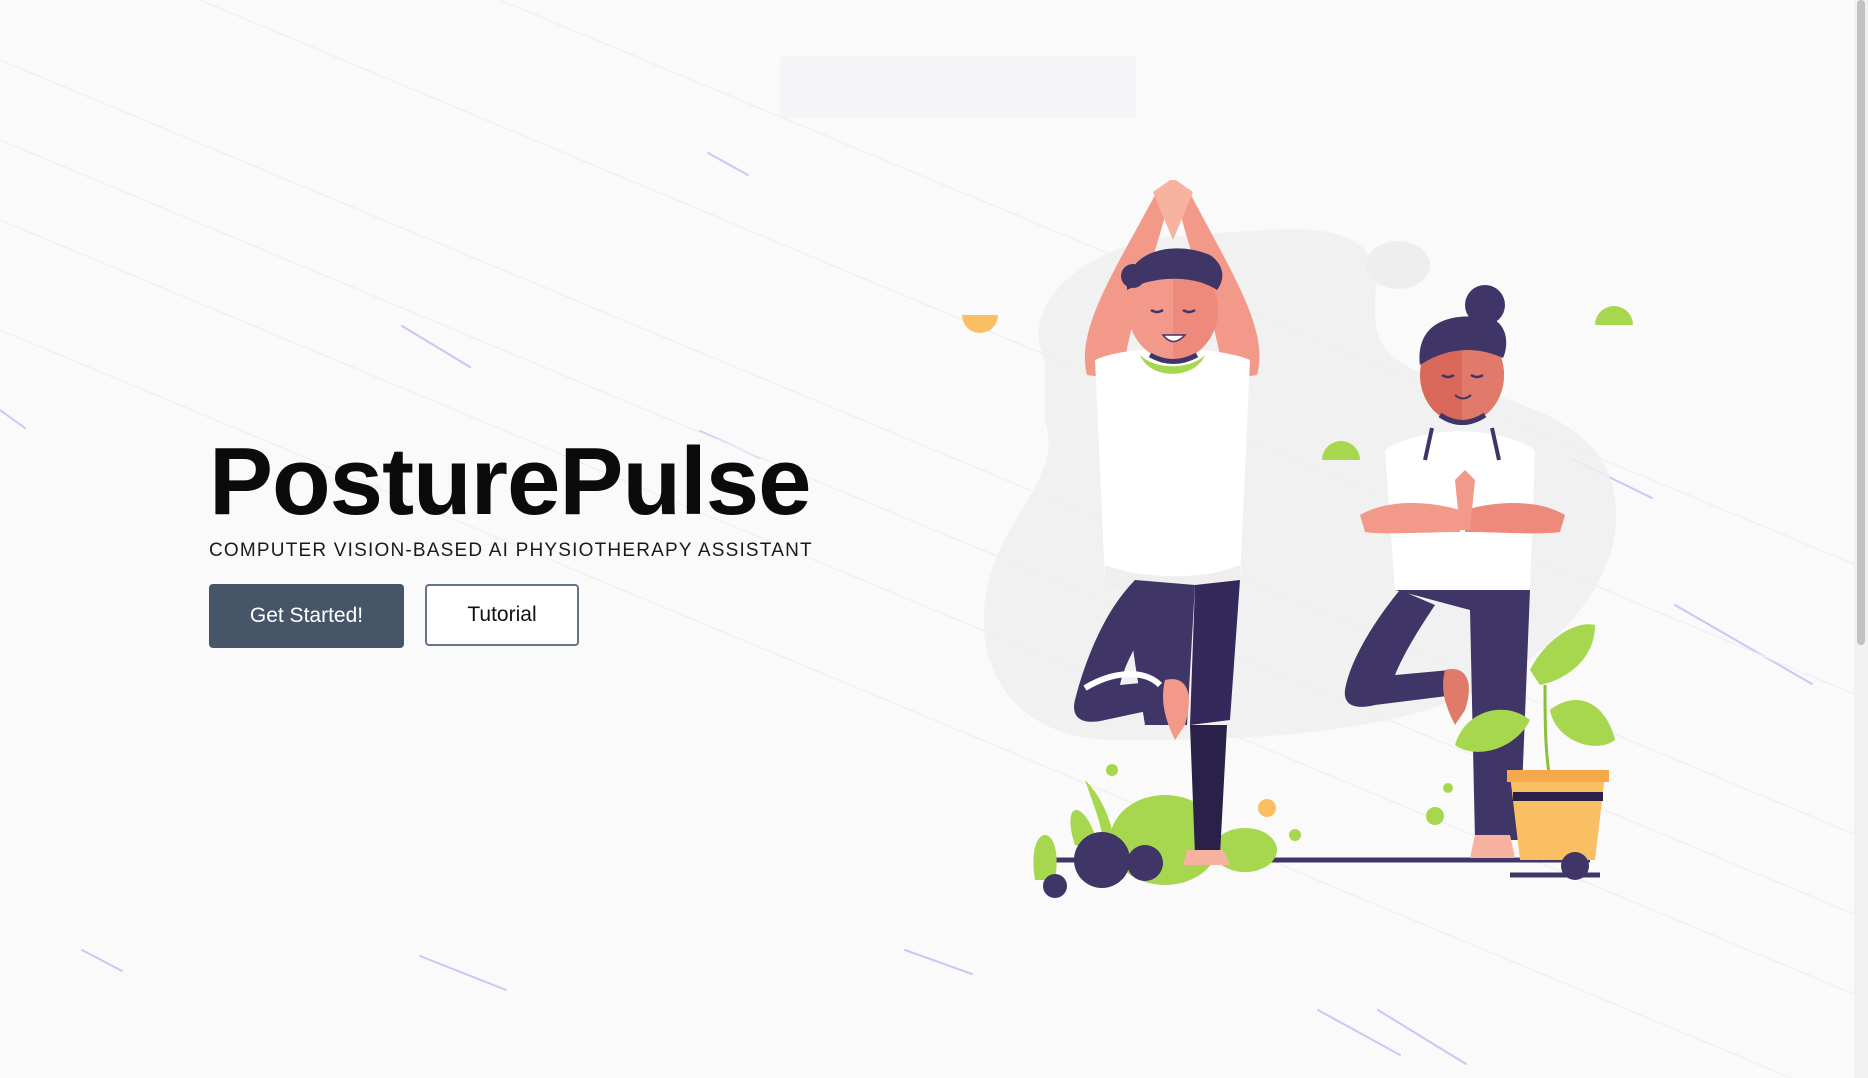  Describe the element at coordinates (502, 615) in the screenshot. I see `tutorial-button: Tutorial` at that location.